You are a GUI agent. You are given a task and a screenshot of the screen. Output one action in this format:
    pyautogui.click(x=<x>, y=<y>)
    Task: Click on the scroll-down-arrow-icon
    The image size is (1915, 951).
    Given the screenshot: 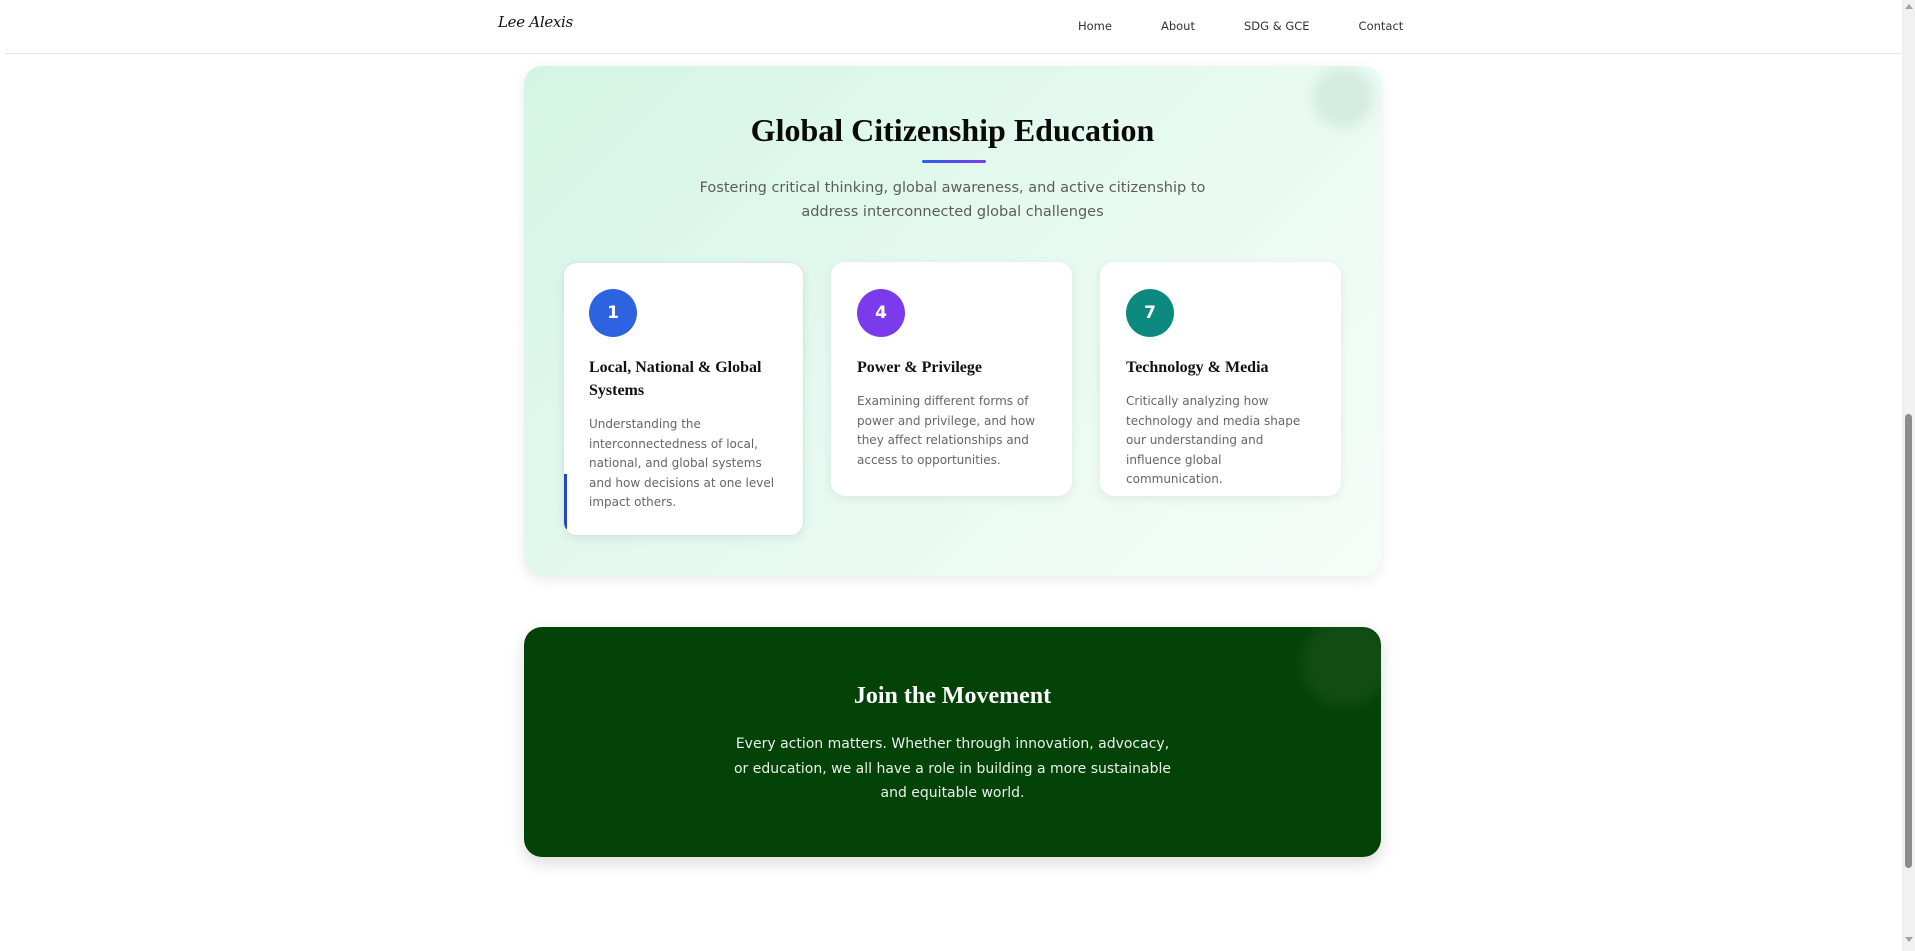 What is the action you would take?
    pyautogui.click(x=1909, y=939)
    